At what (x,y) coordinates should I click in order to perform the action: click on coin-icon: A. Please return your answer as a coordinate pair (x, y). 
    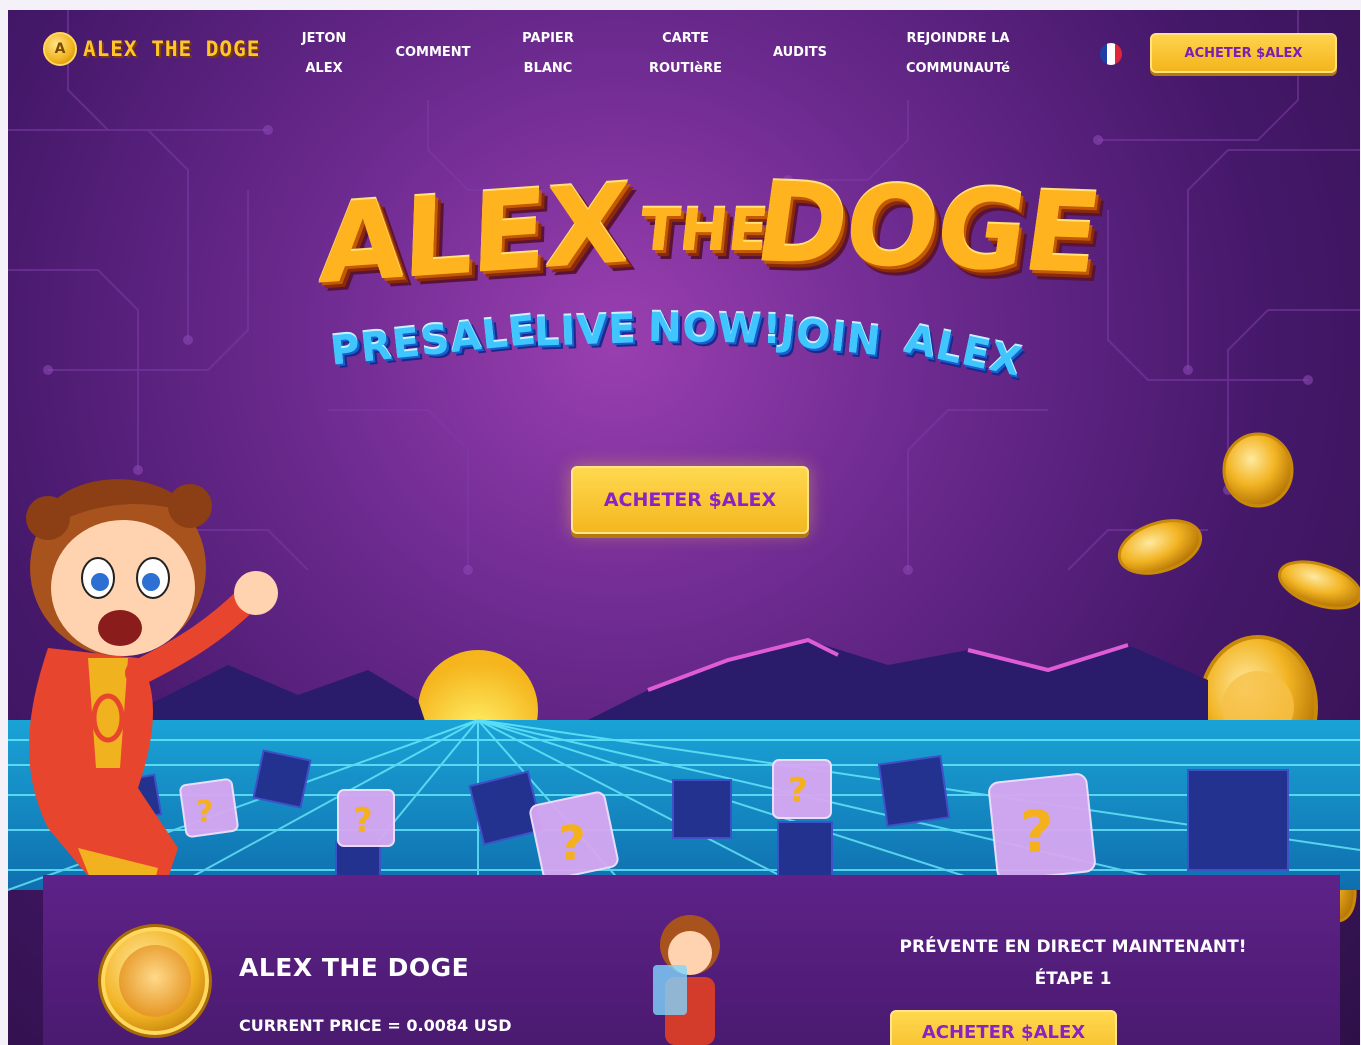
    Looking at the image, I should click on (60, 49).